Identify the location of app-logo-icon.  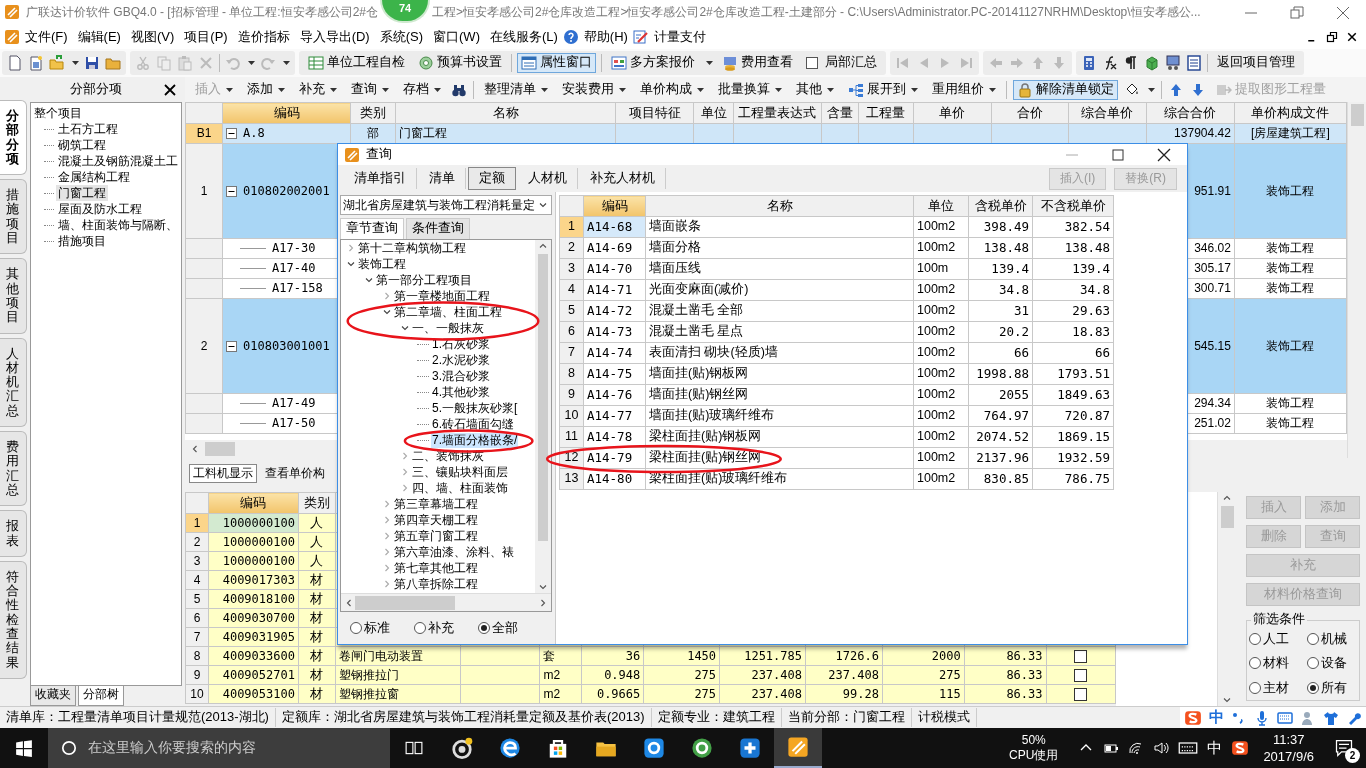
(12, 37).